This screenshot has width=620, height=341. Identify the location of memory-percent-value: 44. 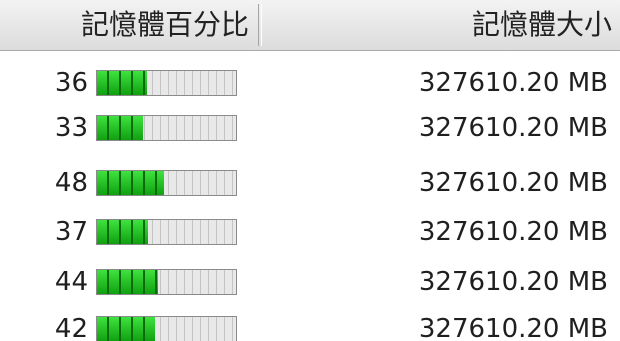
(71, 282).